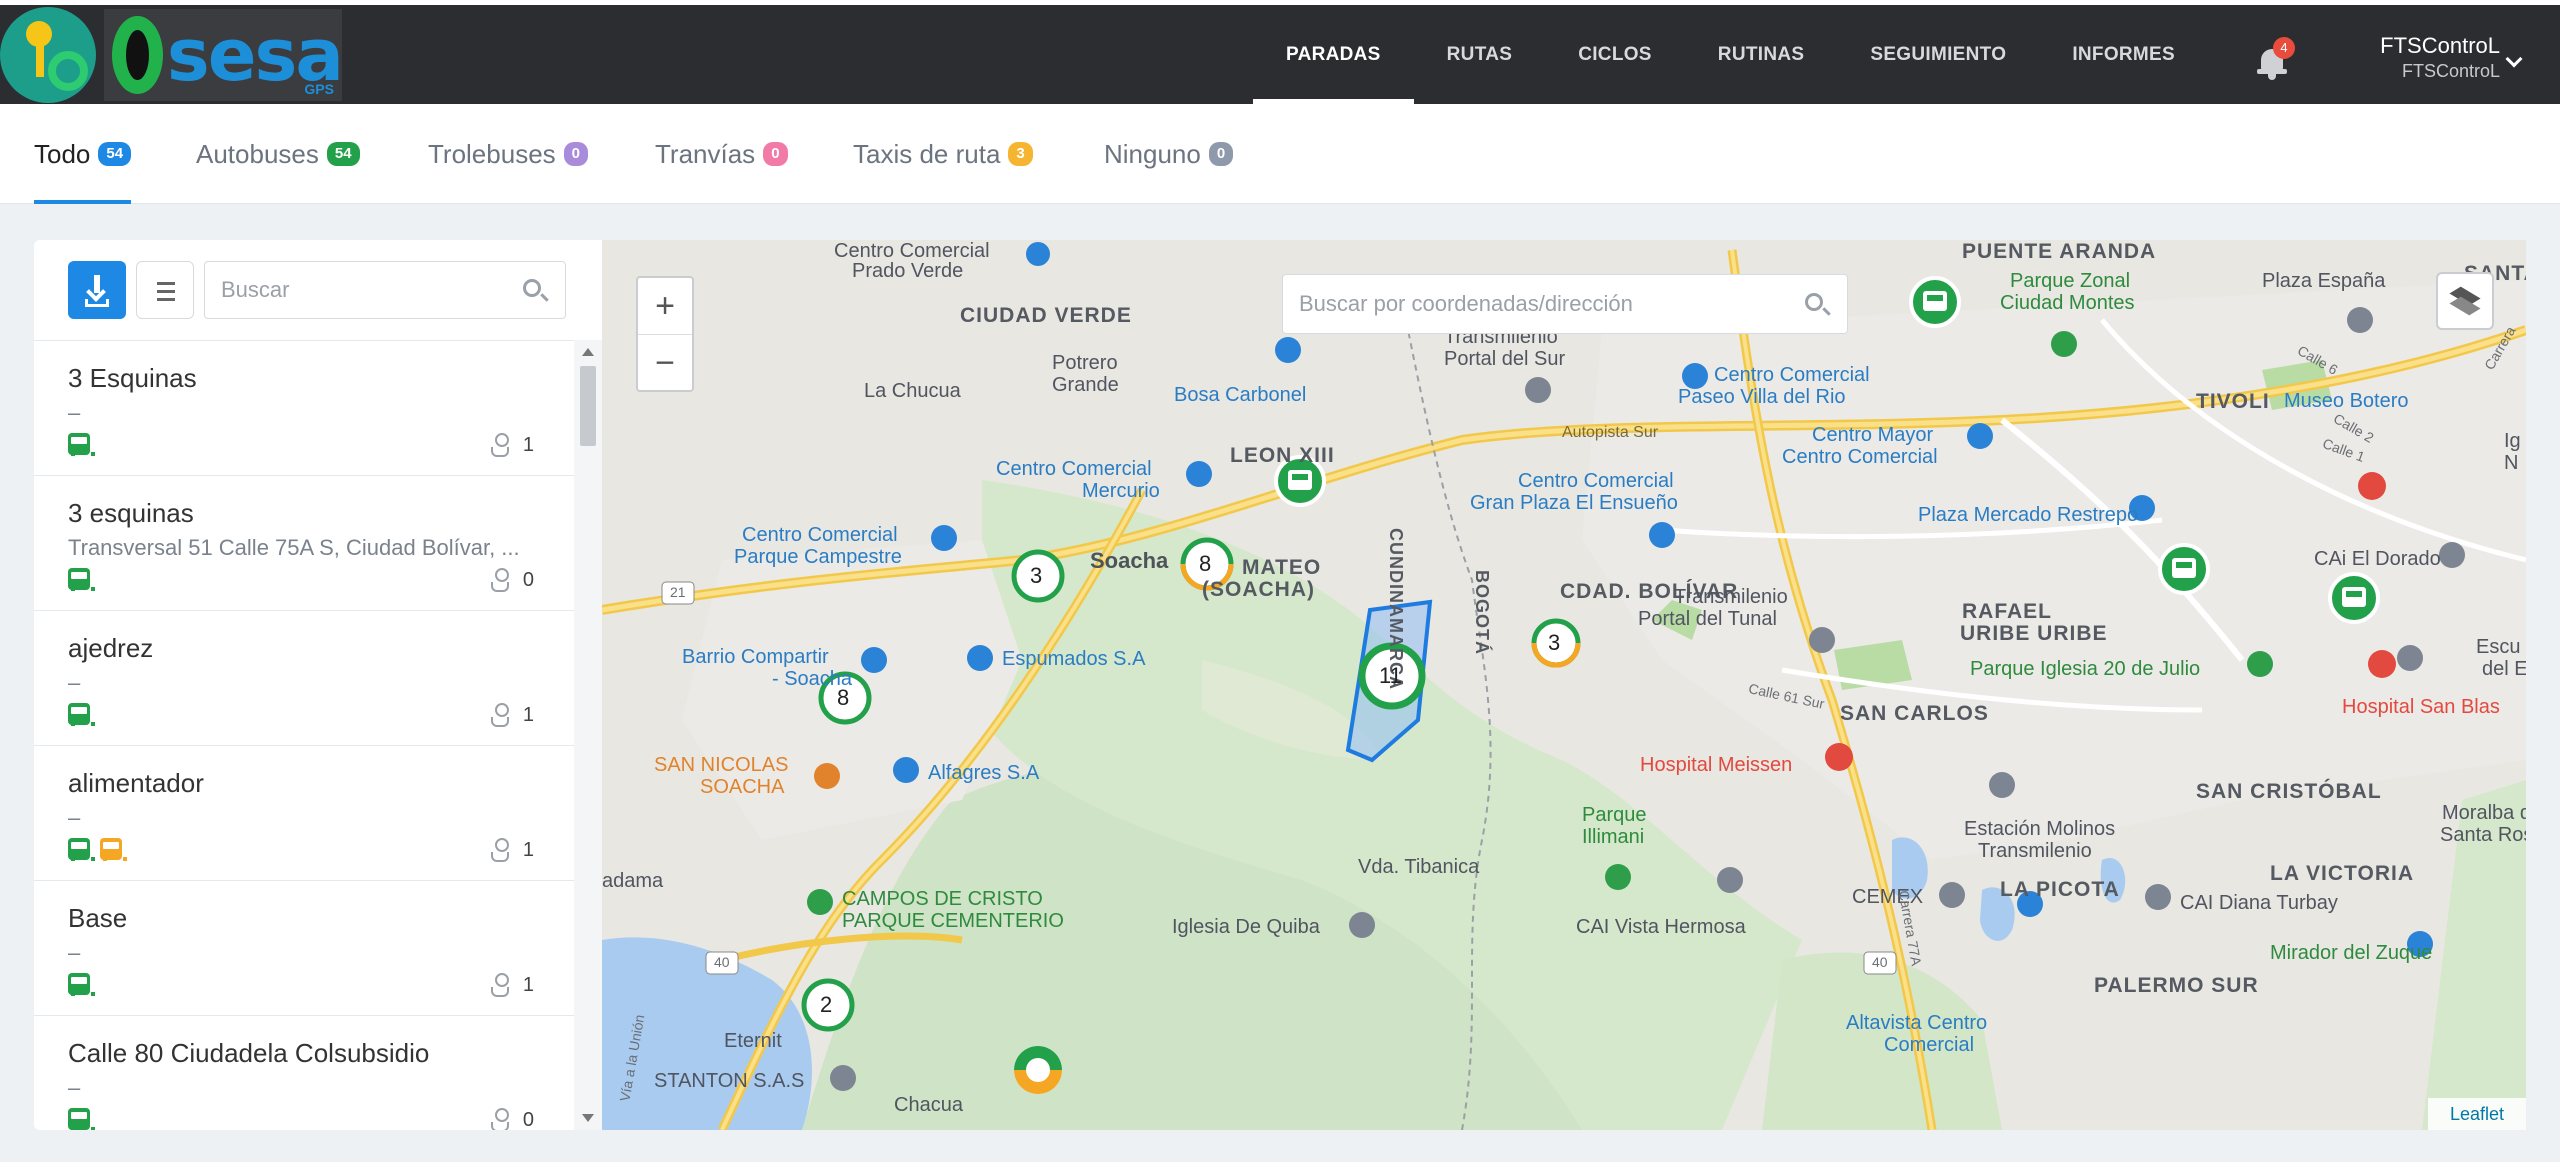 This screenshot has height=1162, width=2560. What do you see at coordinates (1419, 867) in the screenshot?
I see `map-label: Vda. Tibanica` at bounding box center [1419, 867].